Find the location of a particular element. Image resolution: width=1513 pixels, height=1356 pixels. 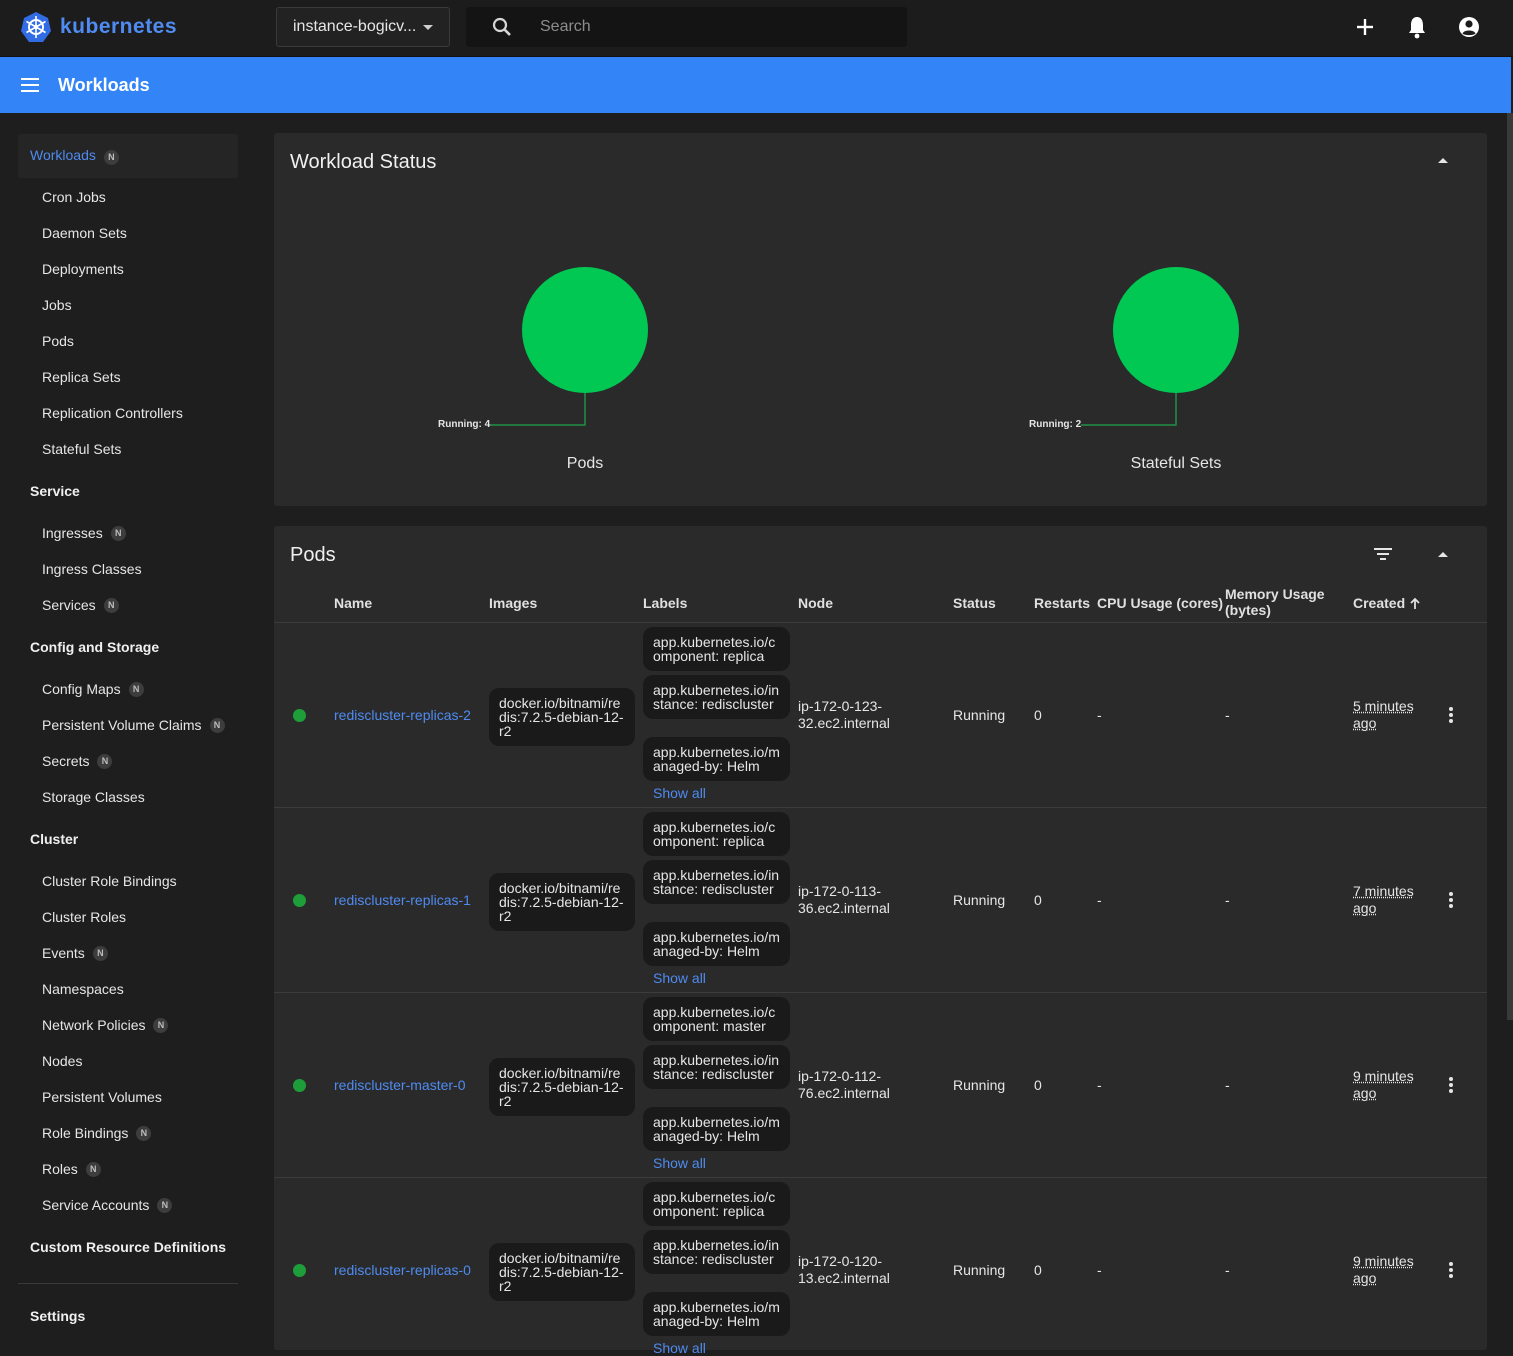

sidebar-item-services: Services N is located at coordinates (80, 605).